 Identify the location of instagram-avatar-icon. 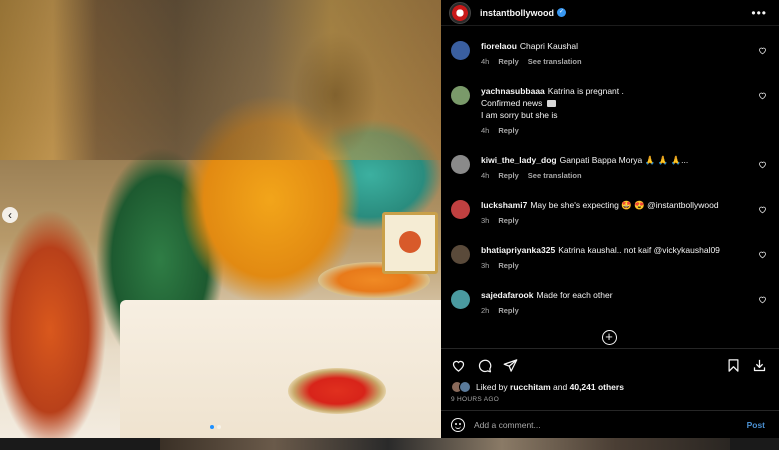
(460, 12).